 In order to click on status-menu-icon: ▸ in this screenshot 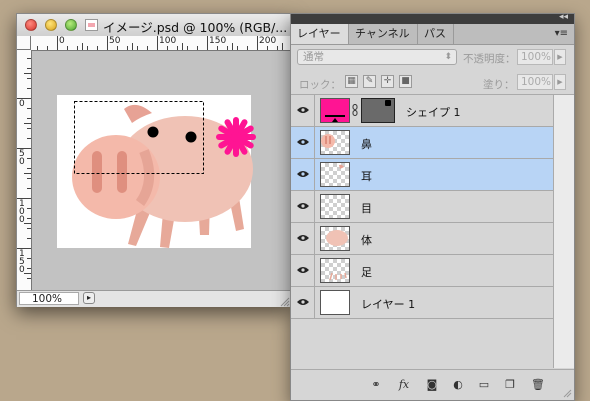, I will do `click(89, 298)`.